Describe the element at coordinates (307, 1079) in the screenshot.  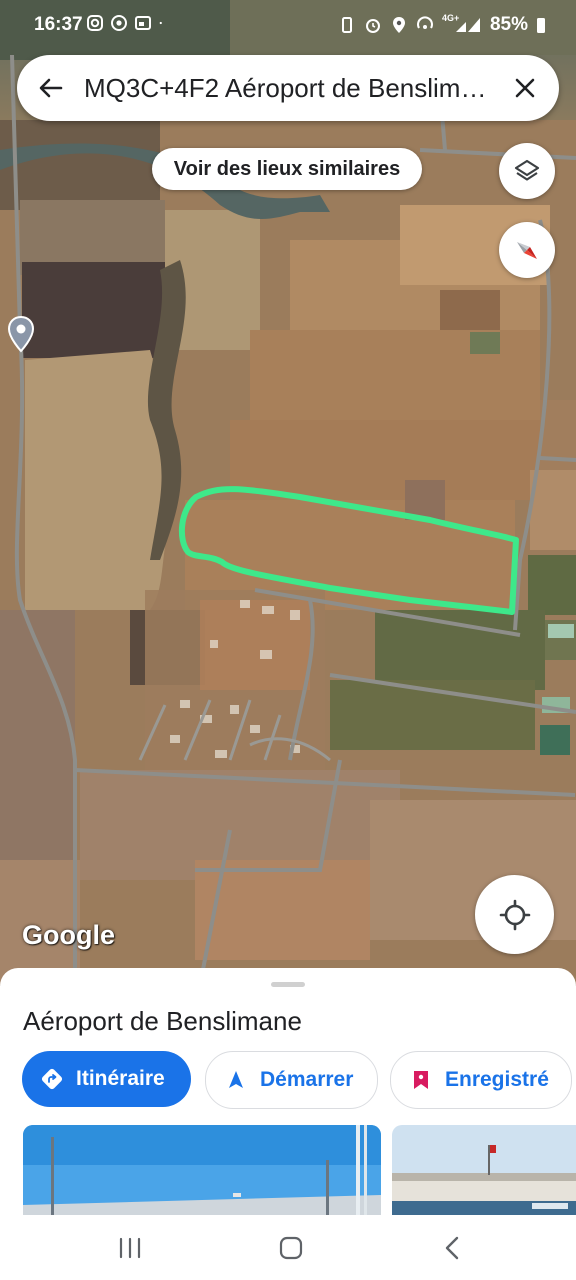
I see `start-label: Démarrer` at that location.